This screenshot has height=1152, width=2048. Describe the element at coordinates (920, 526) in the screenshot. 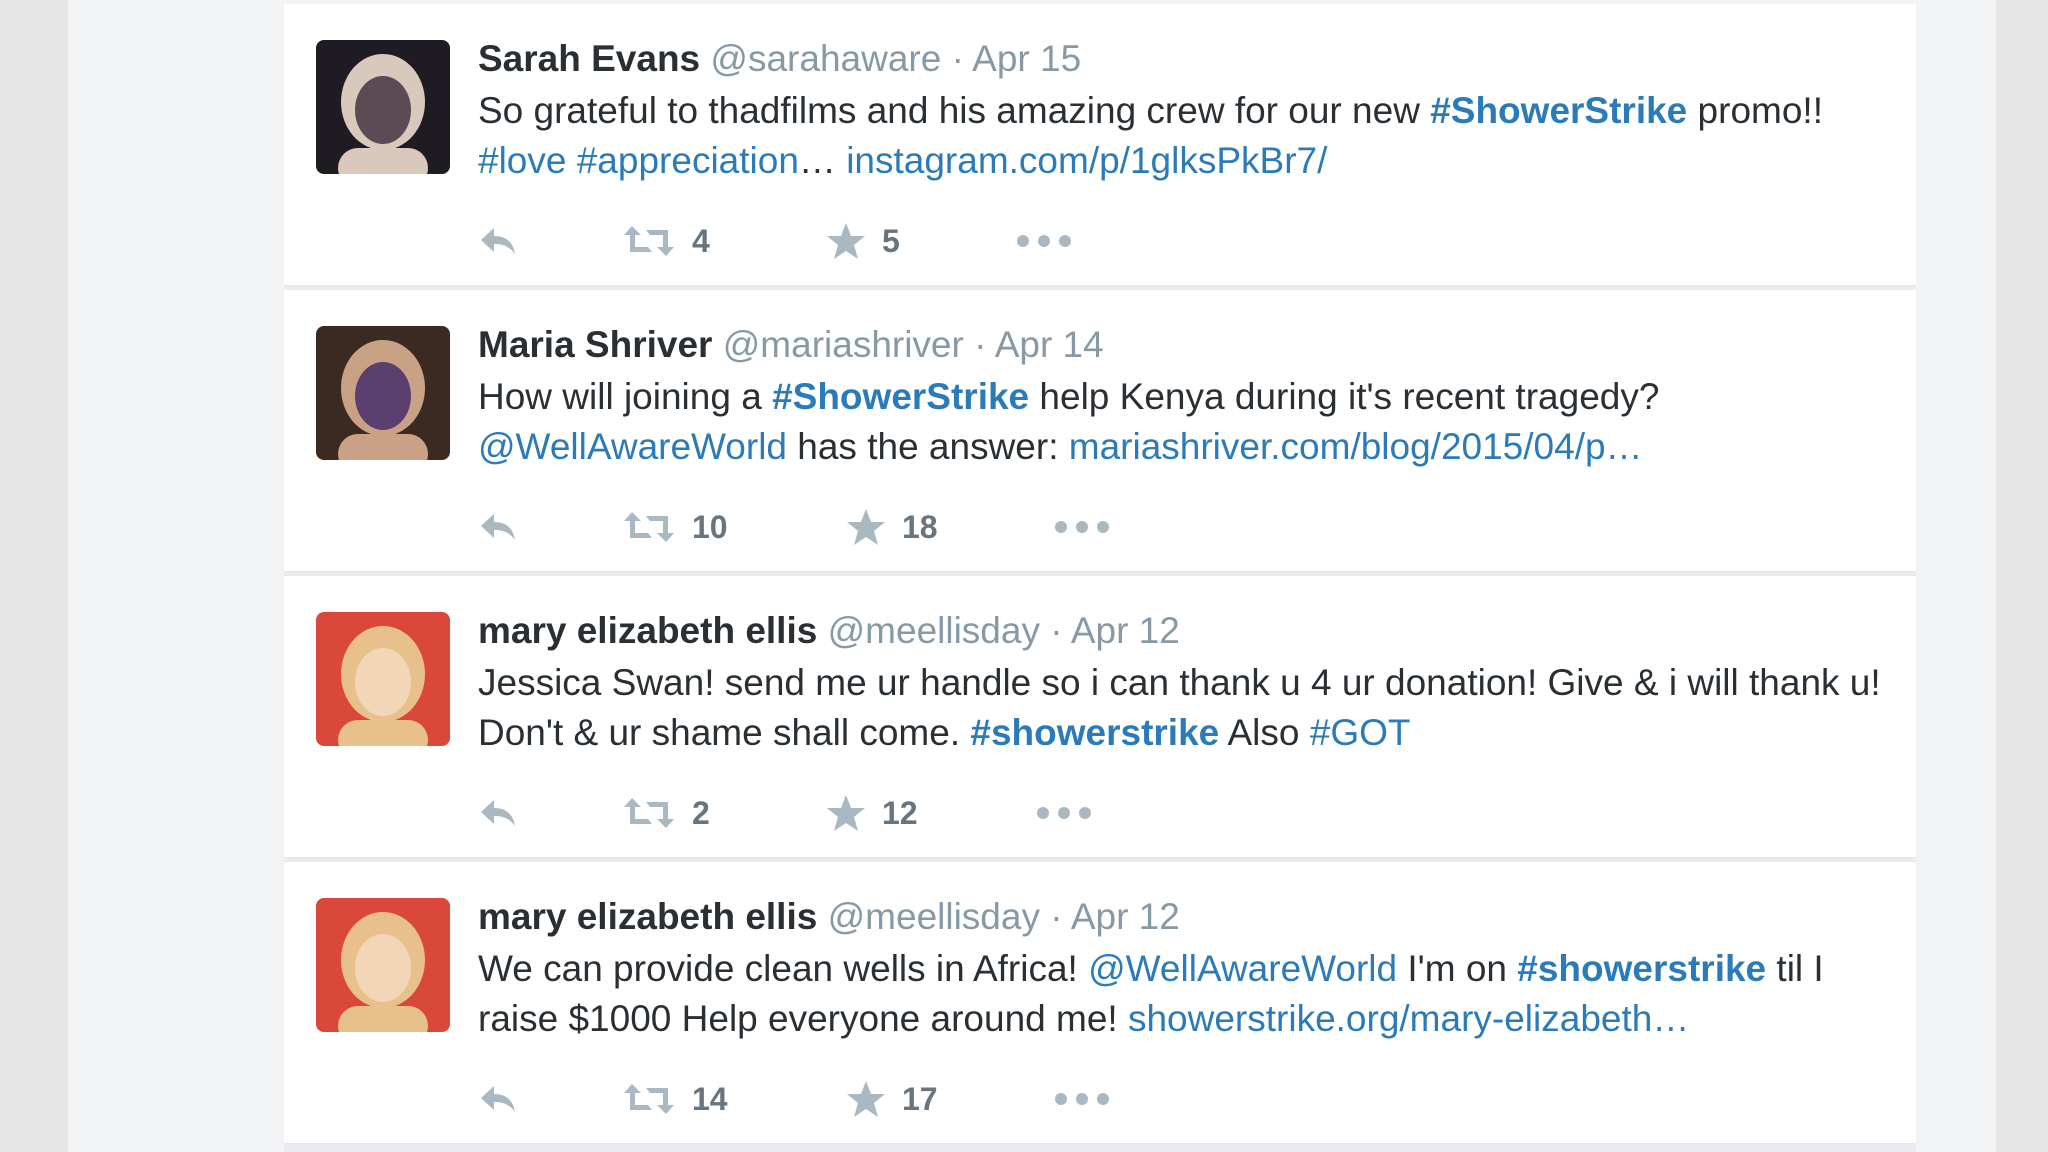

I see `favorite-count: 18` at that location.